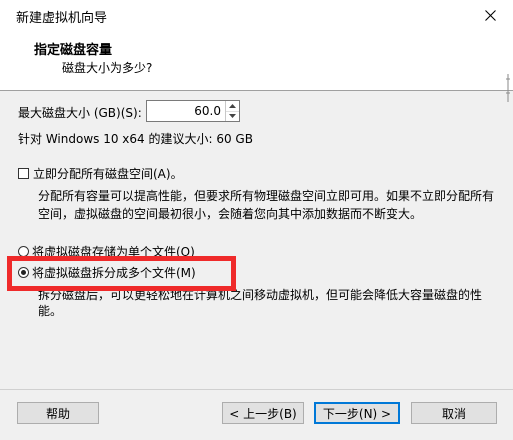 This screenshot has width=513, height=440. Describe the element at coordinates (23, 251) in the screenshot. I see `store-single-file-radio` at that location.